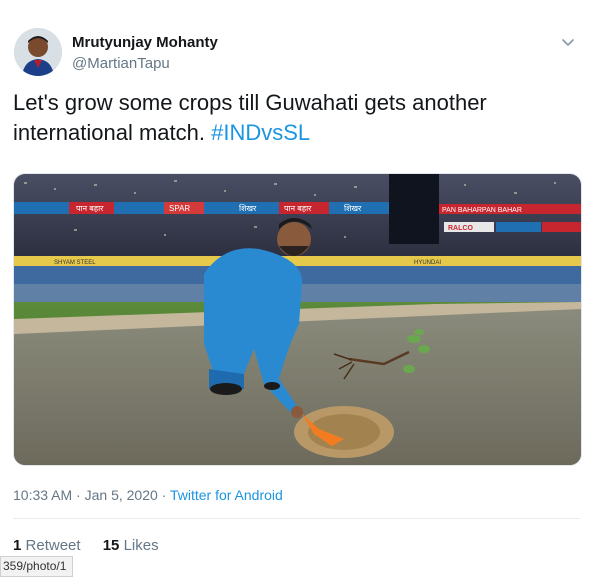 This screenshot has width=590, height=577. I want to click on likes-stat: 15 Likes, so click(131, 545).